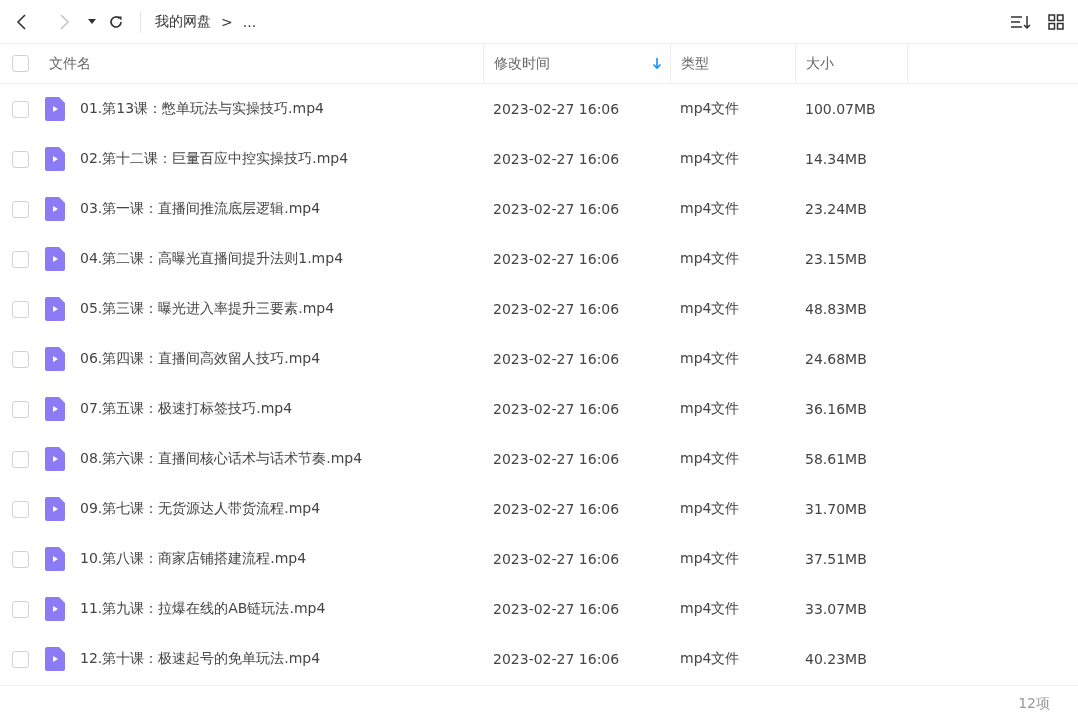 The width and height of the screenshot is (1078, 721). Describe the element at coordinates (1056, 21) in the screenshot. I see `grid-view-icon` at that location.